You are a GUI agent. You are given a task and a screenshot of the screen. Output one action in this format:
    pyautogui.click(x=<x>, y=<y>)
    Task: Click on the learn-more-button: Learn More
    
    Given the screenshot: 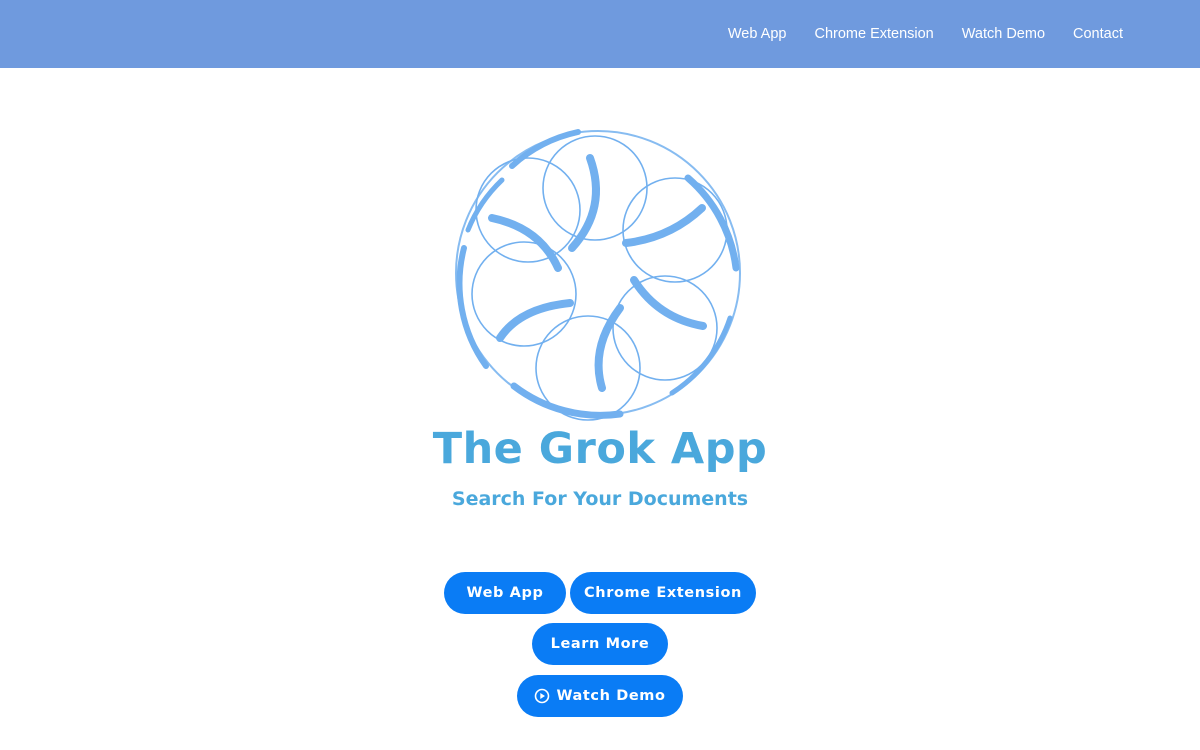 What is the action you would take?
    pyautogui.click(x=600, y=644)
    